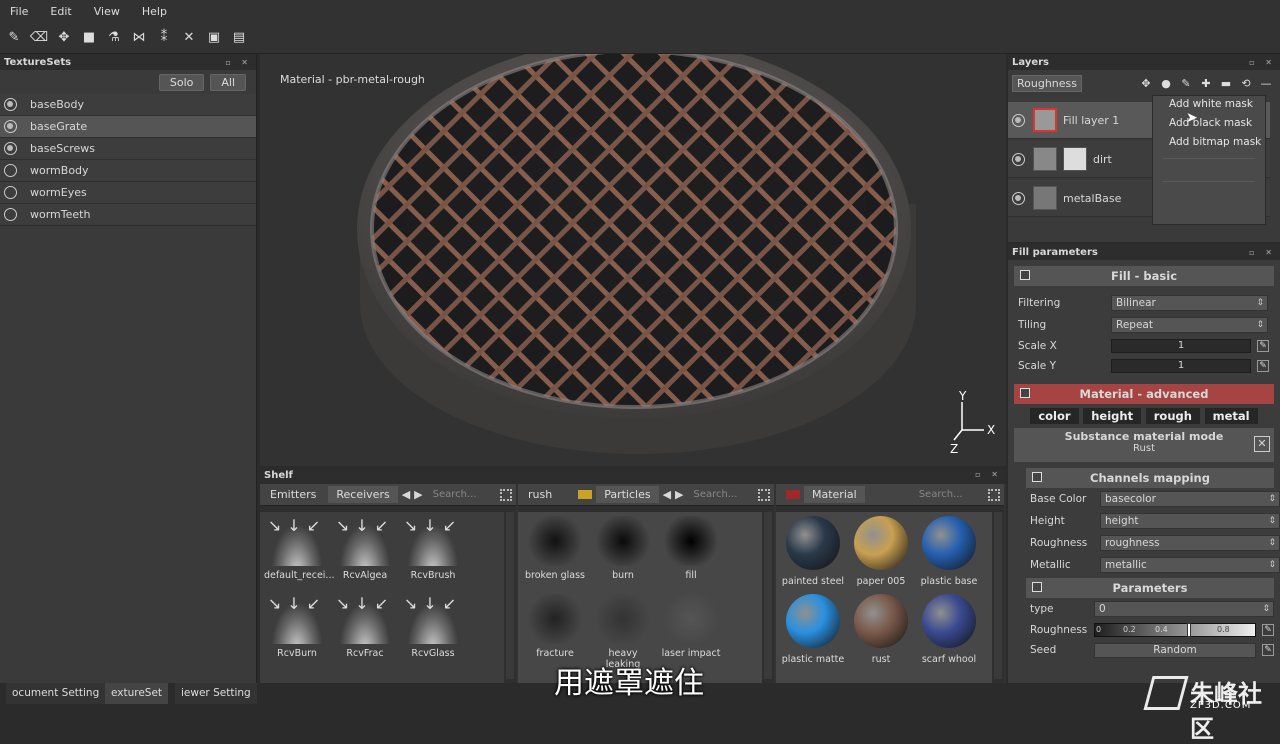  What do you see at coordinates (1047, 83) in the screenshot?
I see `channel-select: Roughness` at bounding box center [1047, 83].